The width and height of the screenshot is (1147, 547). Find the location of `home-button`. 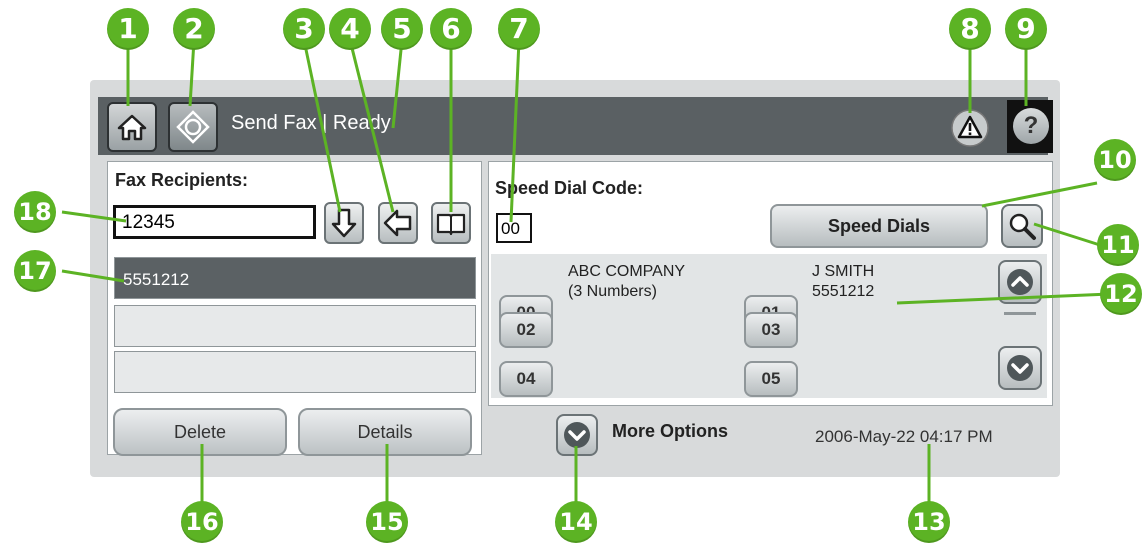

home-button is located at coordinates (132, 127).